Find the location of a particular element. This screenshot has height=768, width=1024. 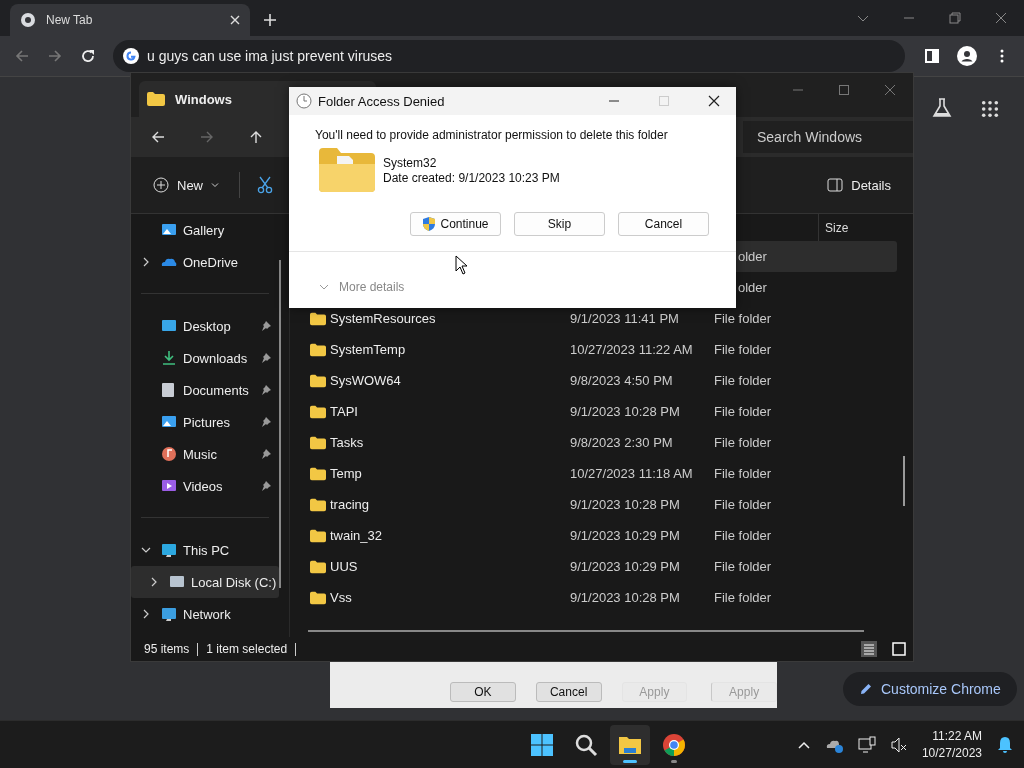

file-row: Tasks 9/8/2023 2:30 PM File folder is located at coordinates (593, 442).